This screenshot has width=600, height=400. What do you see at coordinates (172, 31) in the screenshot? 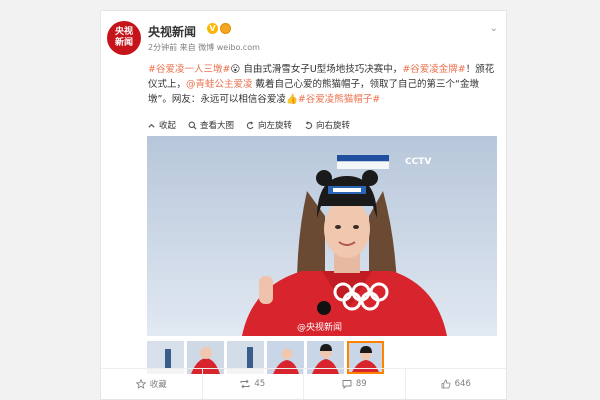
I see `username: 央视新闻` at bounding box center [172, 31].